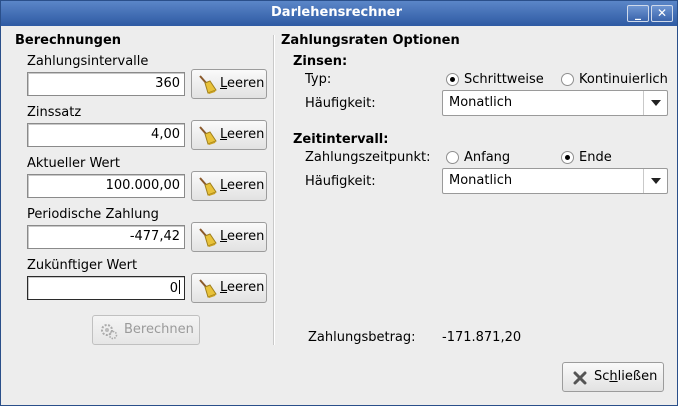 Image resolution: width=678 pixels, height=406 pixels. I want to click on continuous-radio-label: Kontinuierlich, so click(623, 79).